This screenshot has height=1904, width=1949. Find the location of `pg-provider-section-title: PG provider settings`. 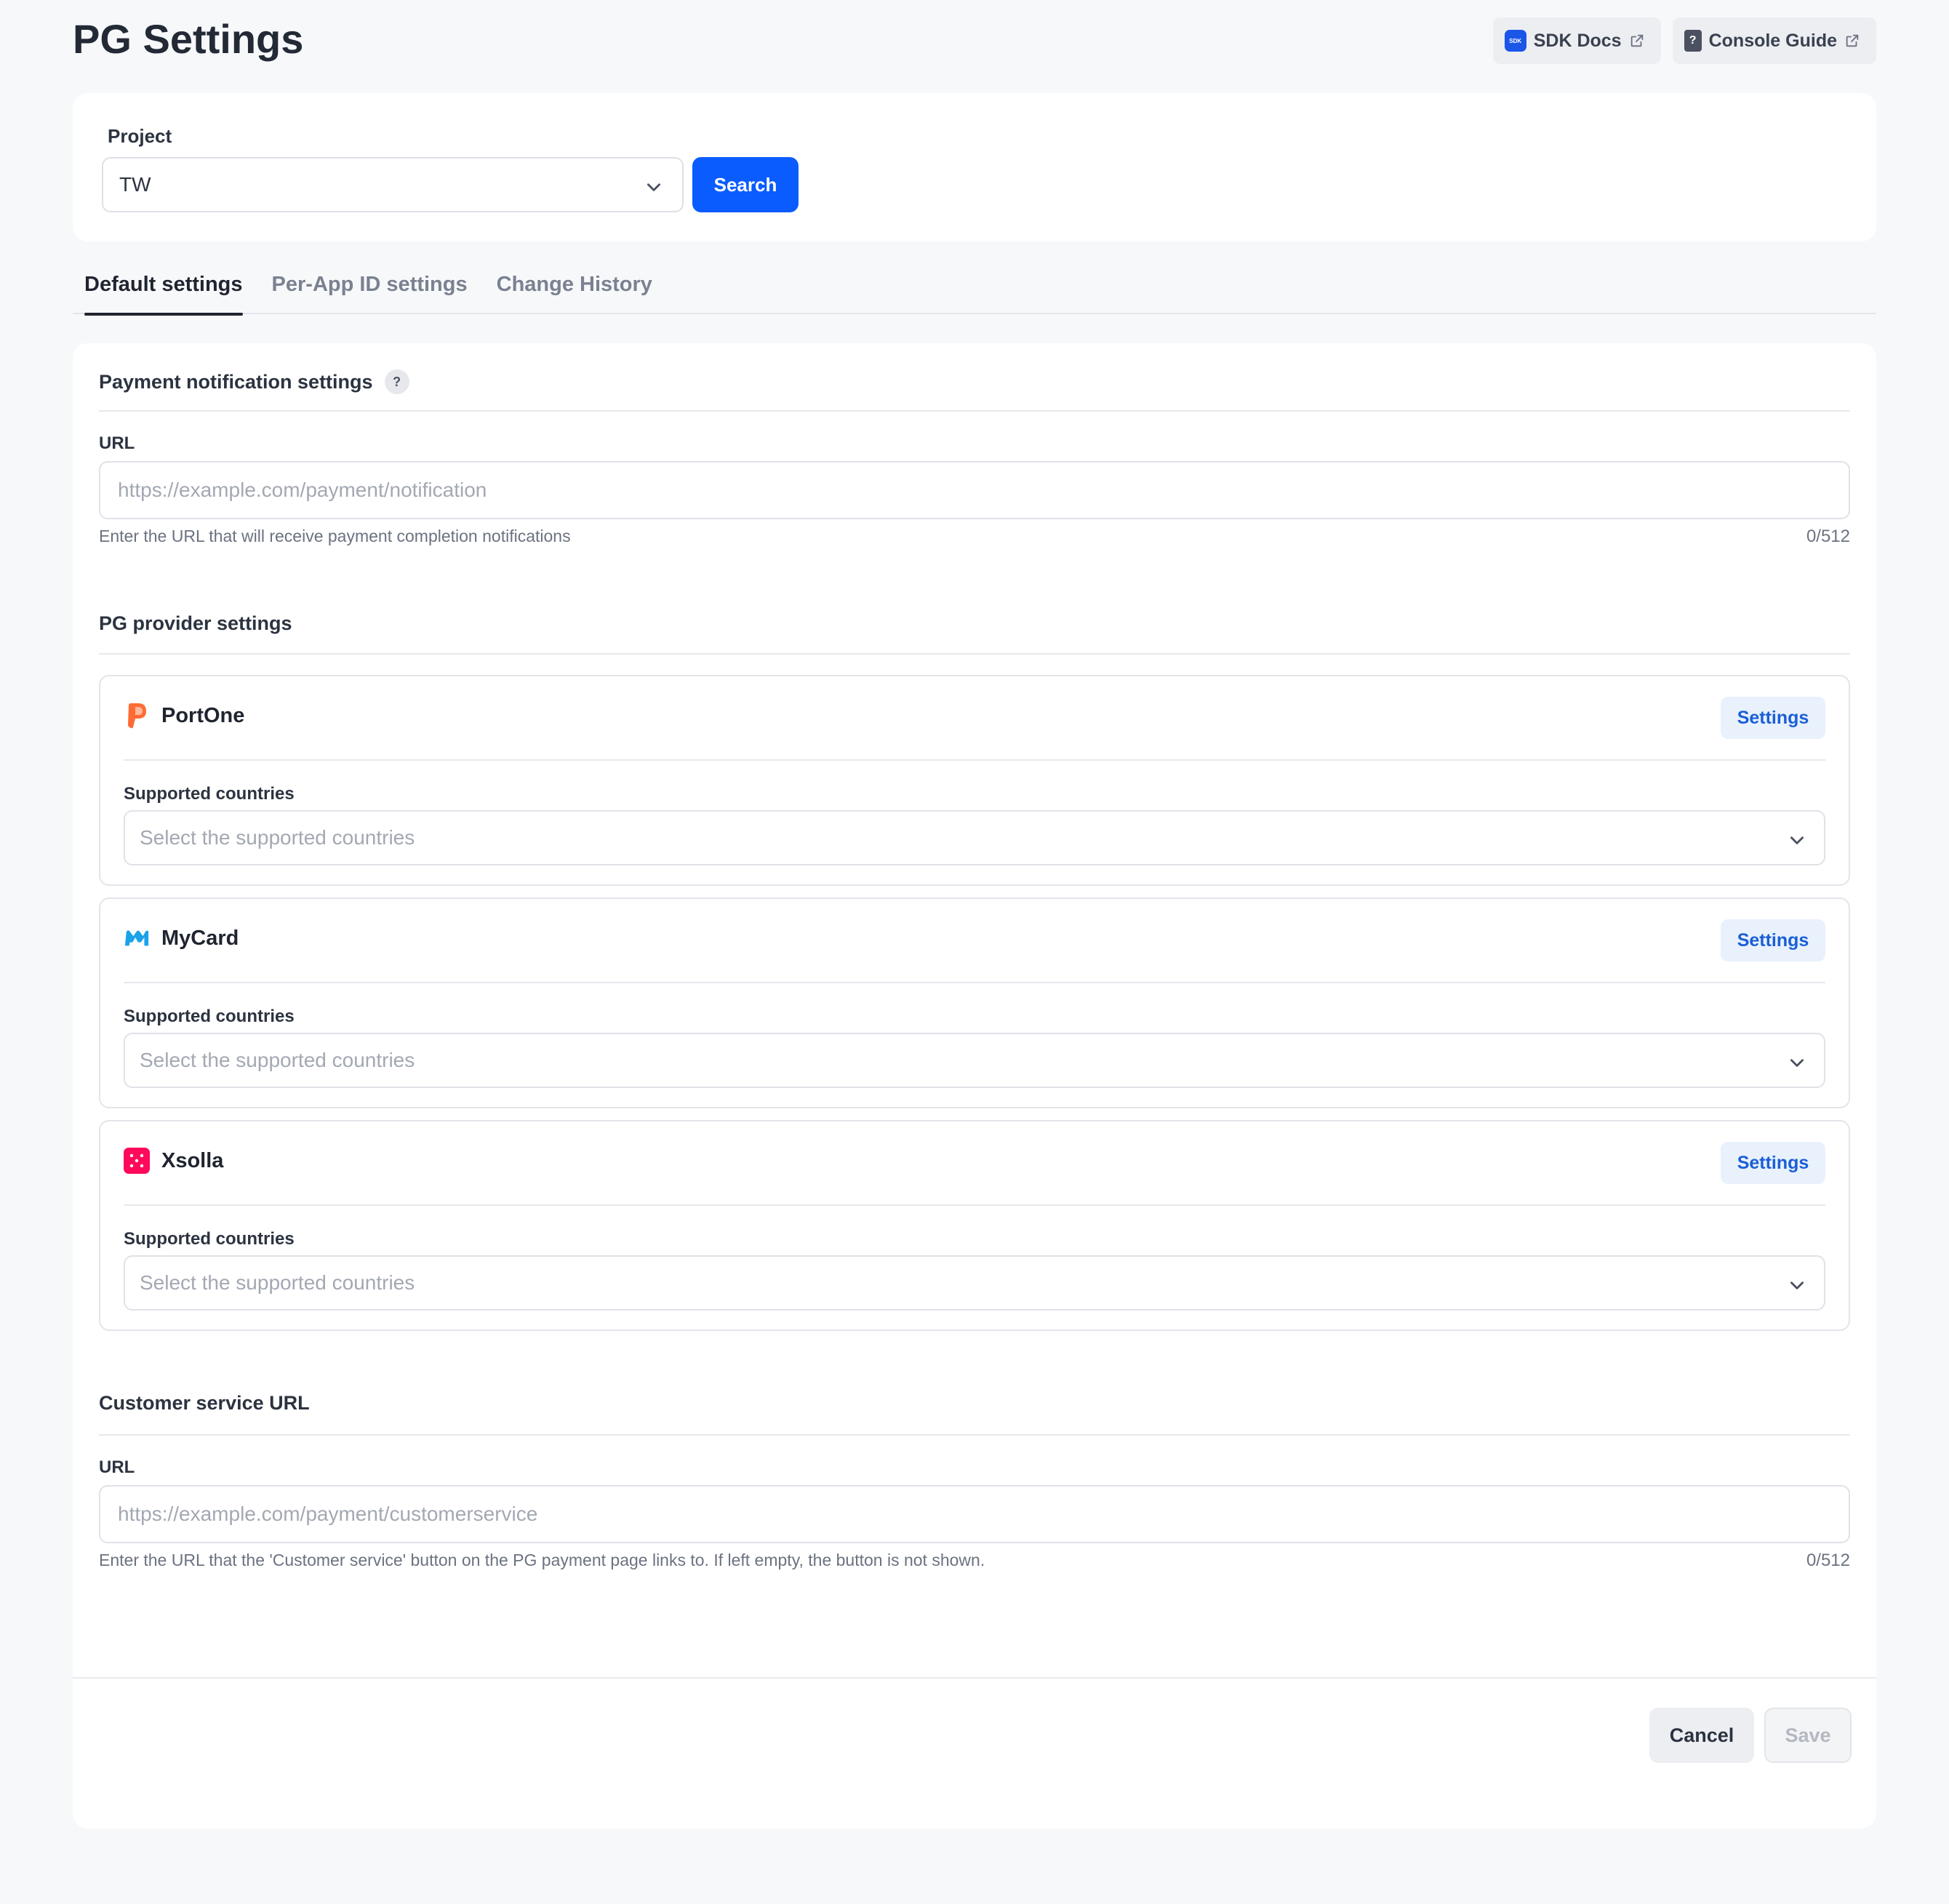

pg-provider-section-title: PG provider settings is located at coordinates (195, 623).